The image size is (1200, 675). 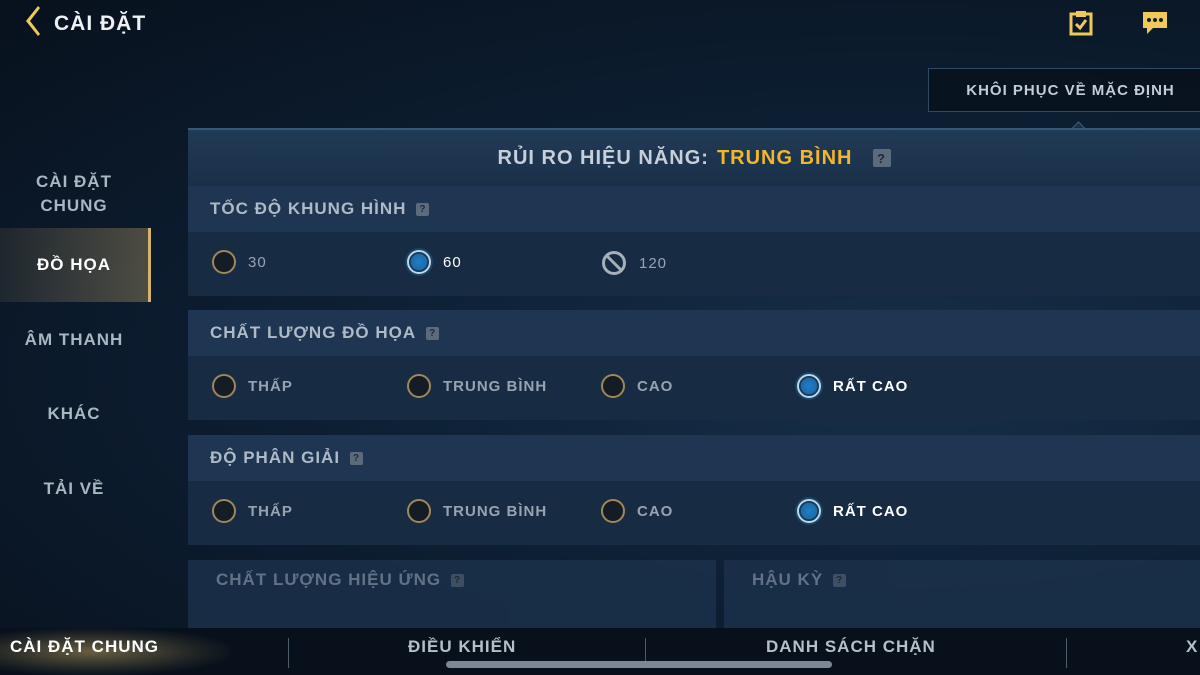 I want to click on post-processing-title: HẬU KỲ, so click(x=788, y=579).